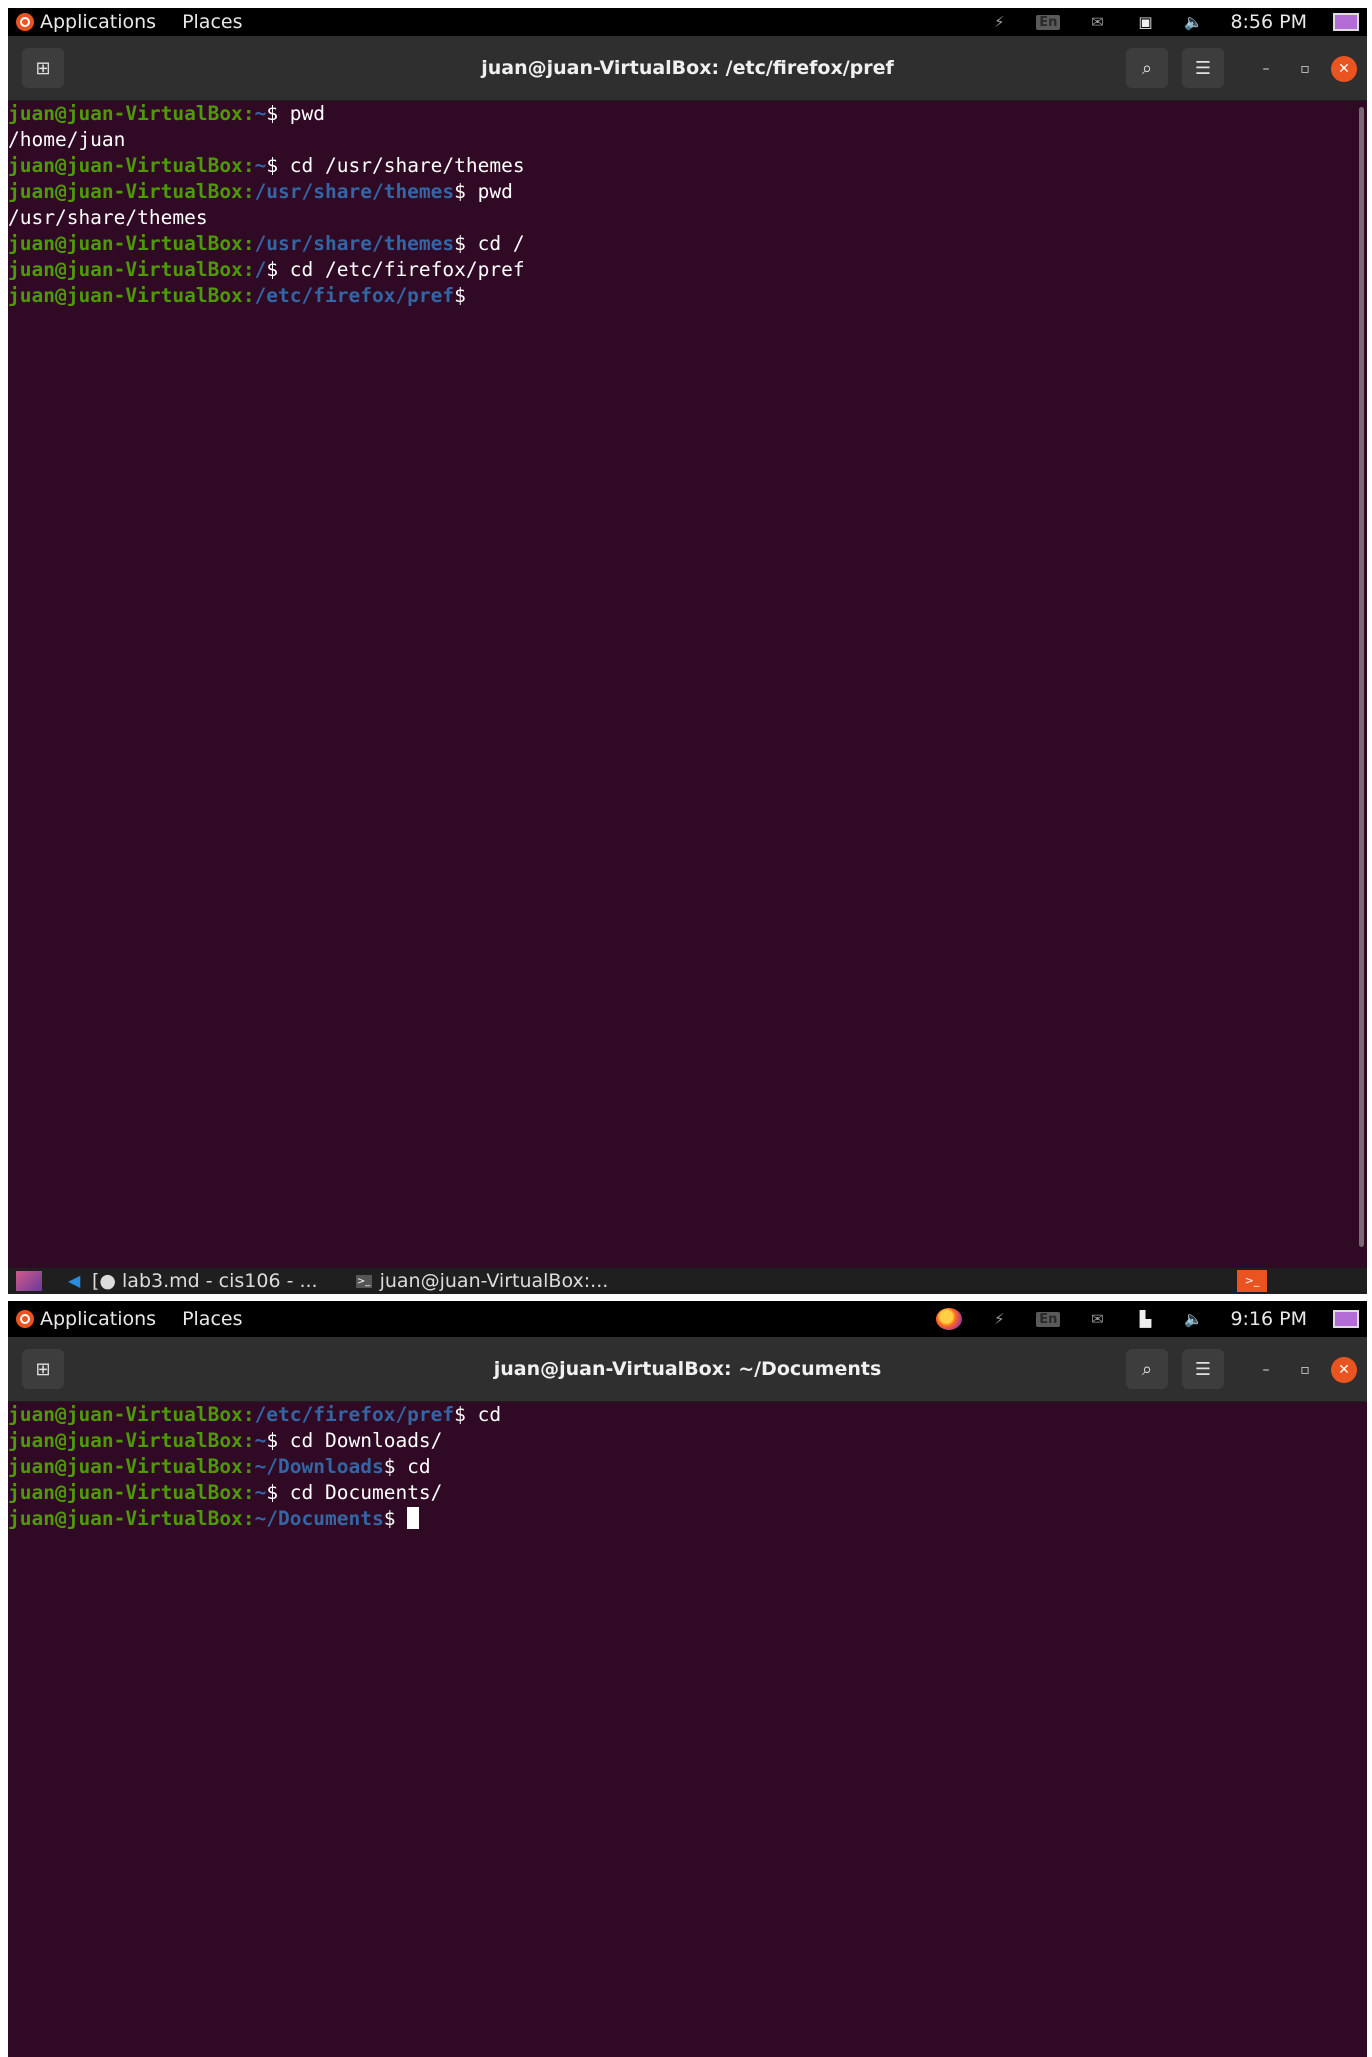 The height and width of the screenshot is (2057, 1372). Describe the element at coordinates (1361, 677) in the screenshot. I see `terminal-scrollbar` at that location.